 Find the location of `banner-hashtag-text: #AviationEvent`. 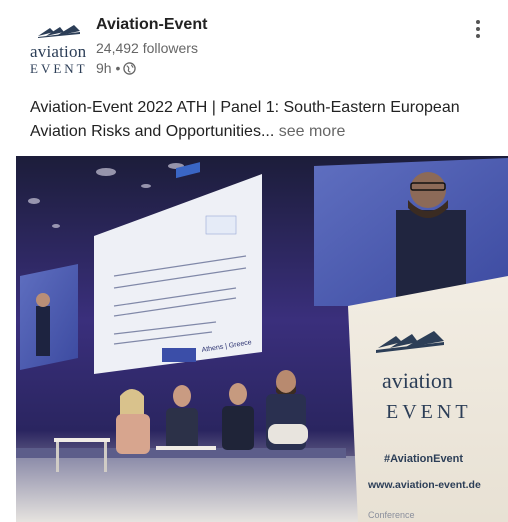

banner-hashtag-text: #AviationEvent is located at coordinates (423, 459).